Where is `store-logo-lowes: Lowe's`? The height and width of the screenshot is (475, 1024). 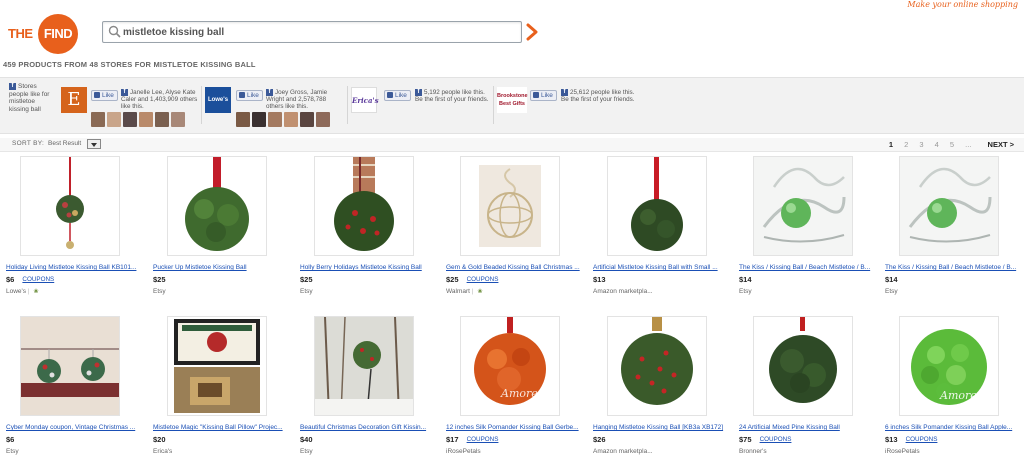
store-logo-lowes: Lowe's is located at coordinates (218, 100).